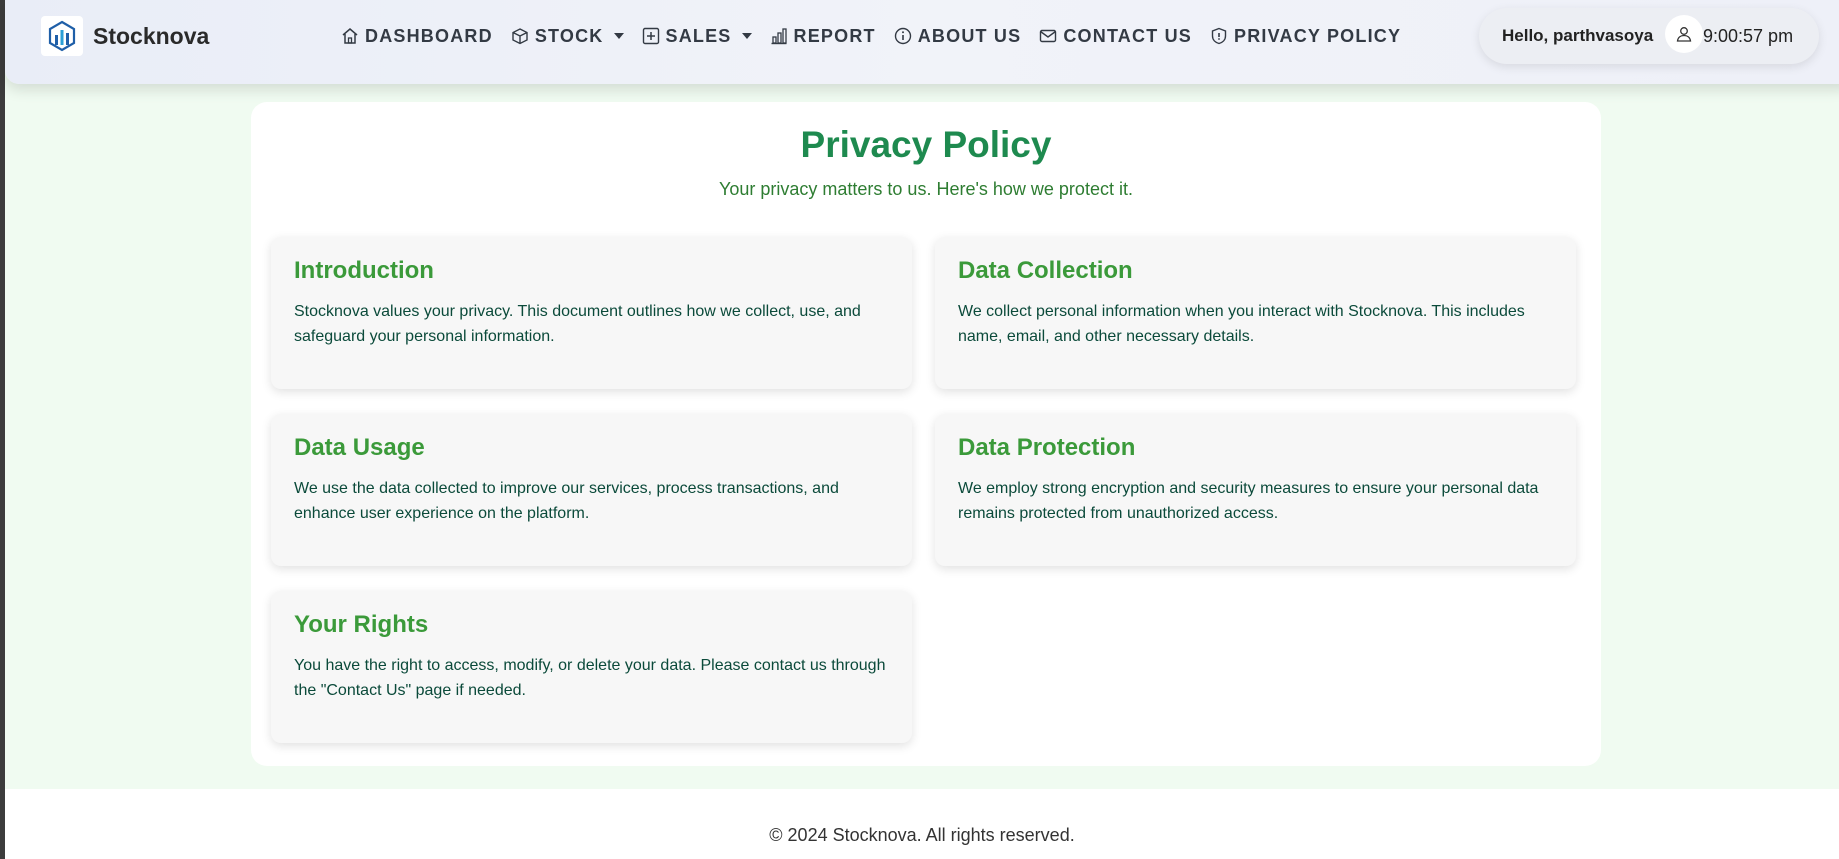 This screenshot has width=1839, height=859. I want to click on envelope-icon, so click(1048, 36).